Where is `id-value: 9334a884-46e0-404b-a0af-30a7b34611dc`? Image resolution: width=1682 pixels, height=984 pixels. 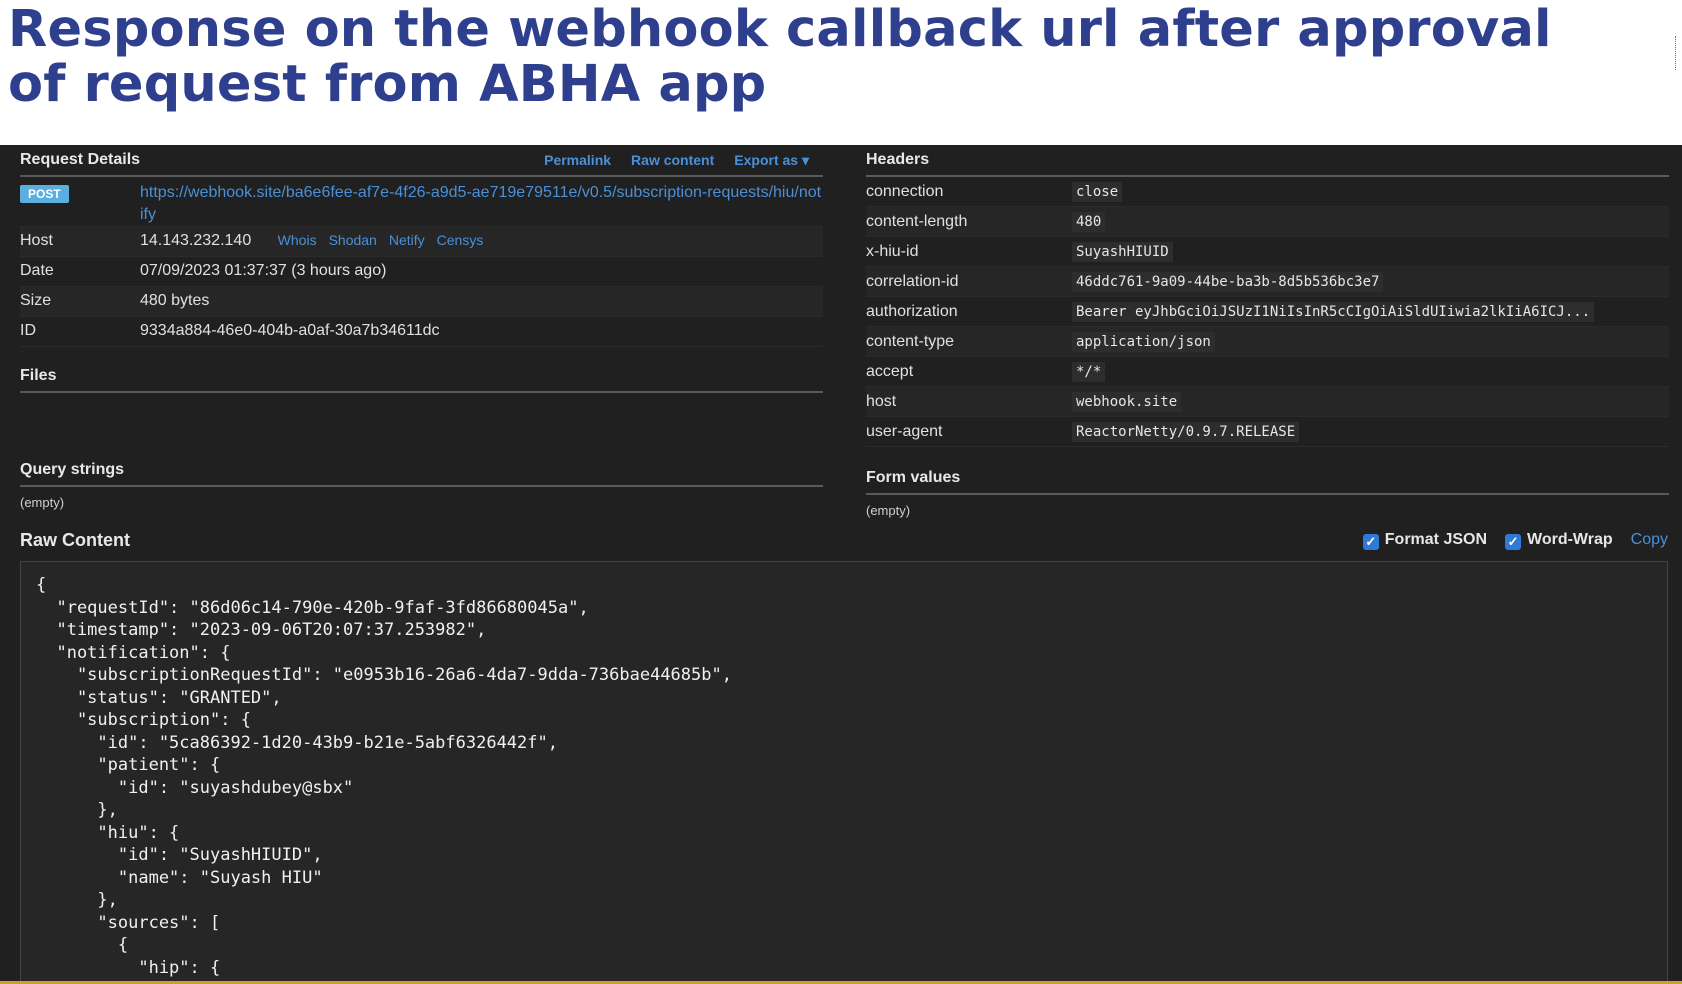
id-value: 9334a884-46e0-404b-a0af-30a7b34611dc is located at coordinates (290, 330).